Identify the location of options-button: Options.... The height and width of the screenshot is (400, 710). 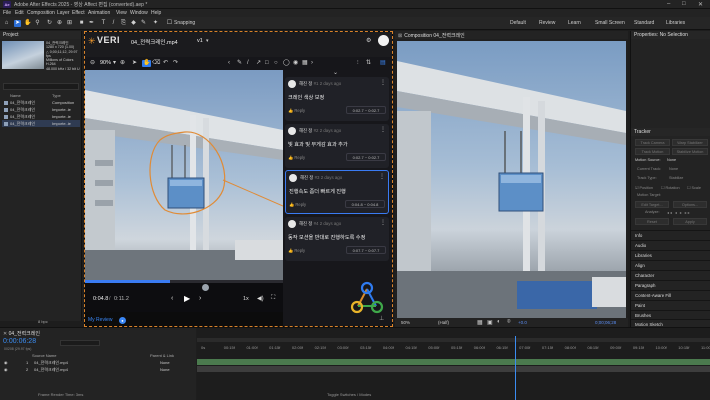
(690, 204).